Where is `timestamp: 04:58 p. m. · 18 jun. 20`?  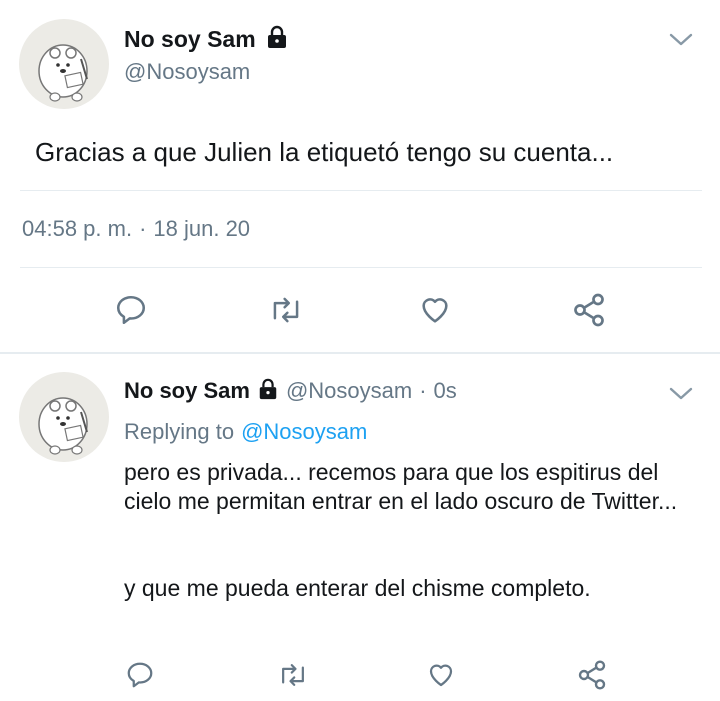
timestamp: 04:58 p. m. · 18 jun. 20 is located at coordinates (136, 229).